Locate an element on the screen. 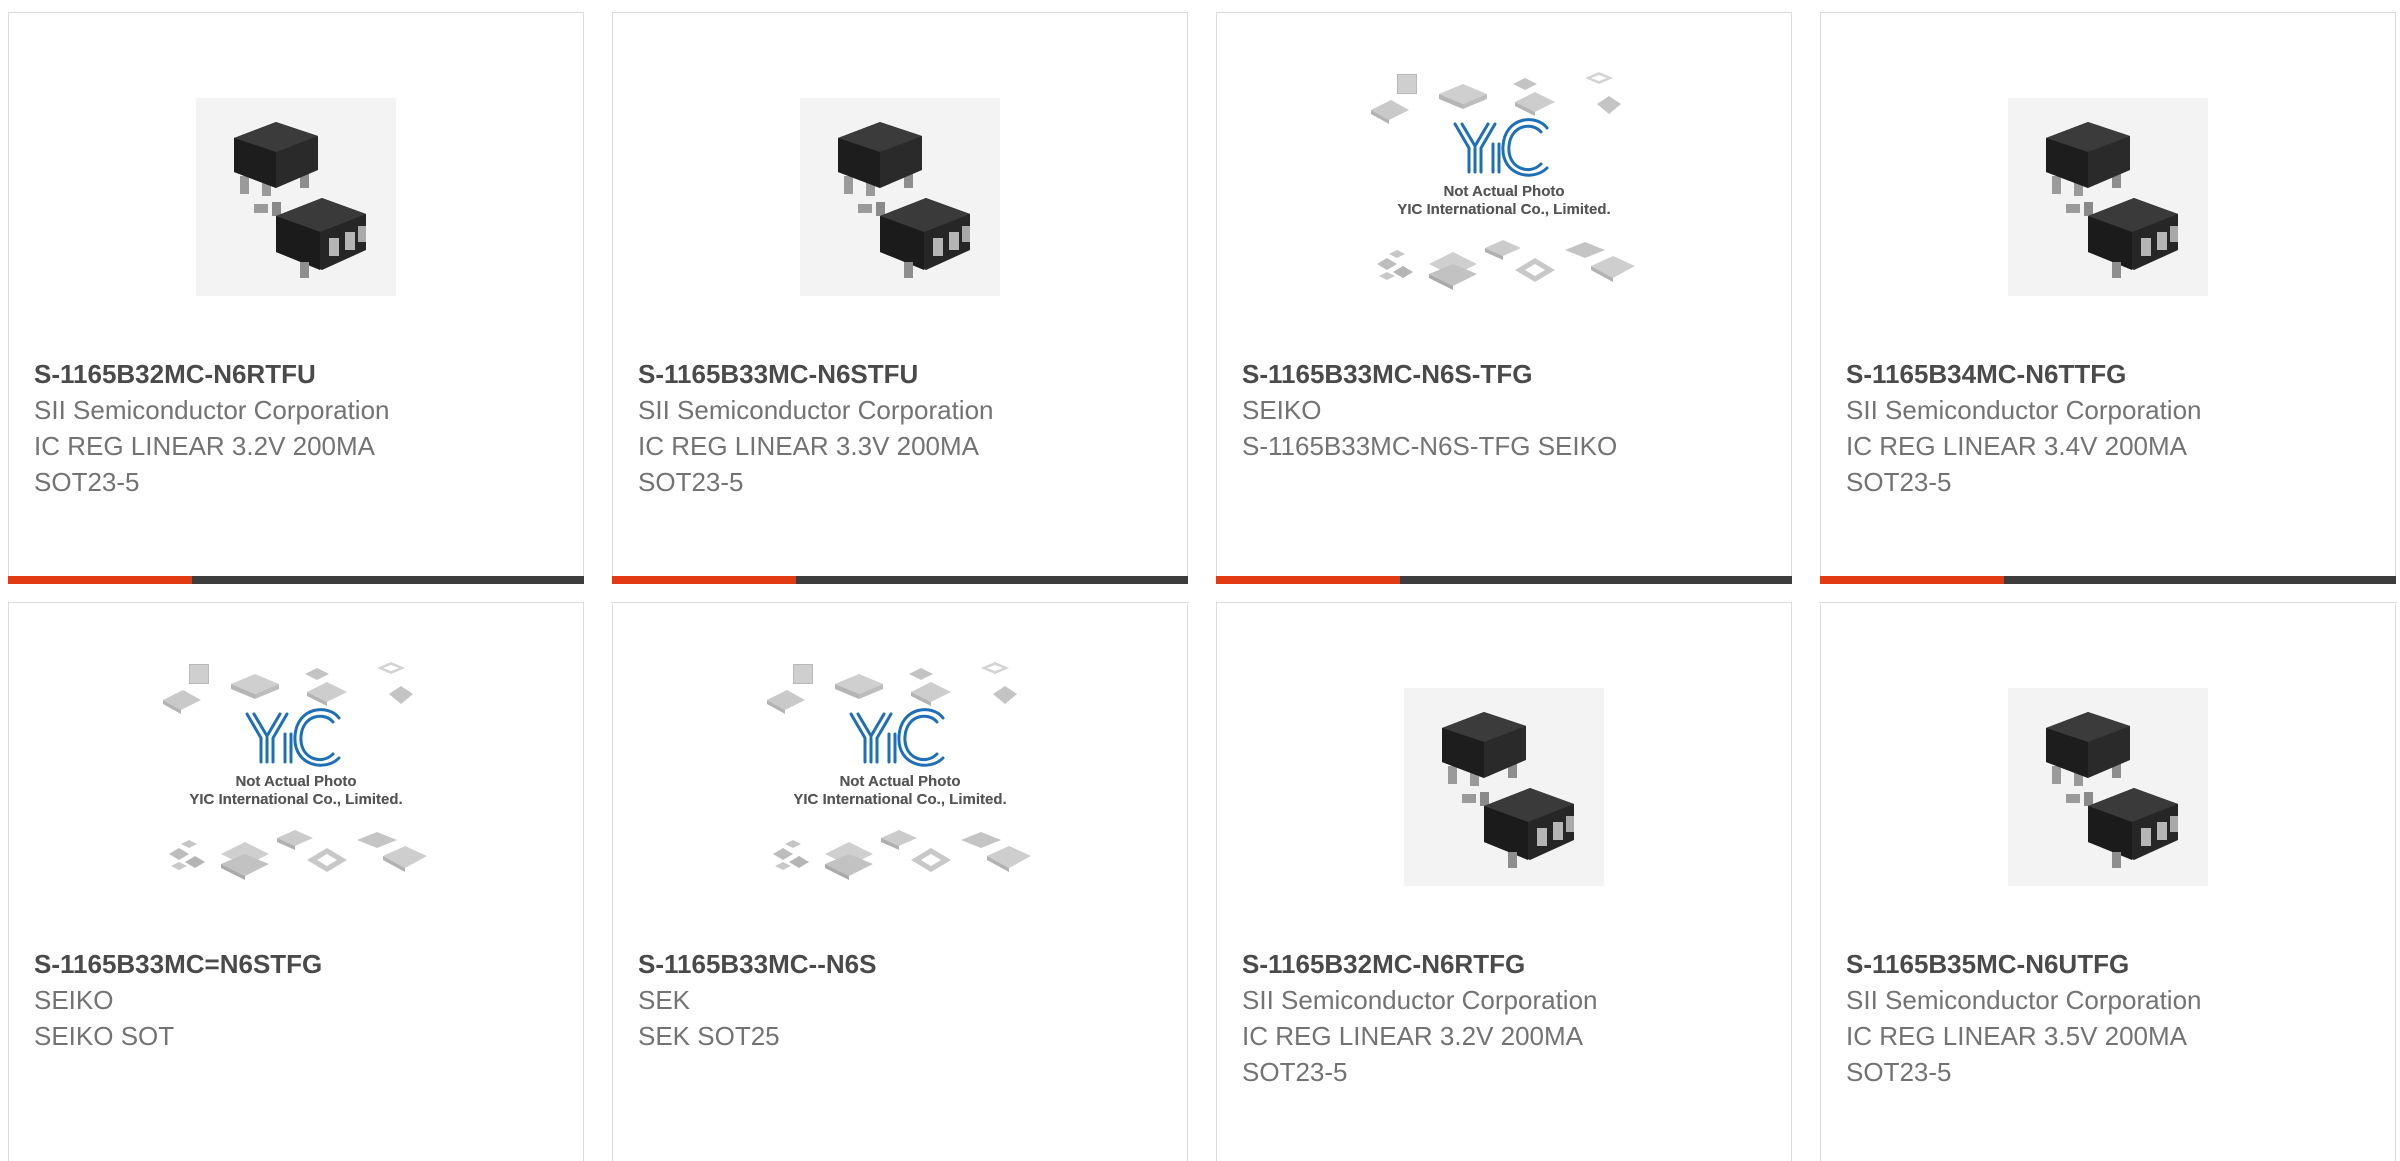 The image size is (2400, 1161). description: IC REG LINEAR 3.4V 200MA is located at coordinates (2017, 446).